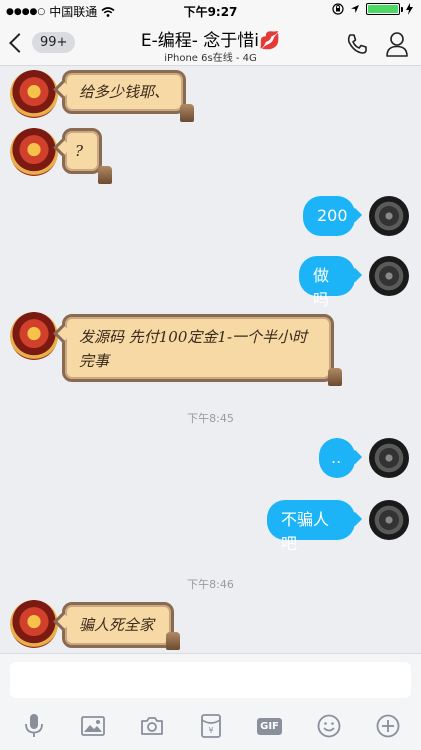 This screenshot has height=750, width=421. Describe the element at coordinates (409, 9) in the screenshot. I see `charging-icon` at that location.